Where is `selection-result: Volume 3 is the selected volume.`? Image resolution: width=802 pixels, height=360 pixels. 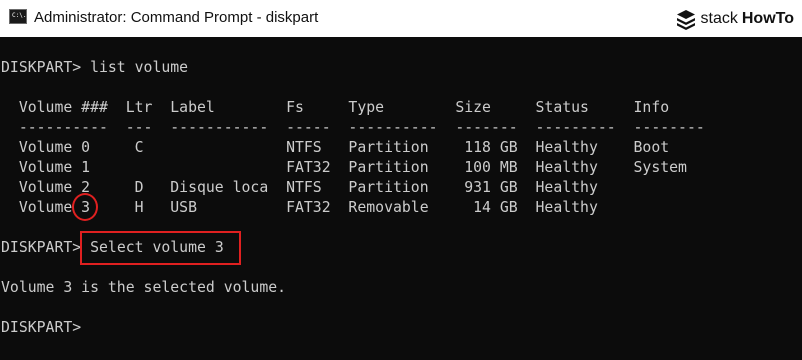 selection-result: Volume 3 is the selected volume. is located at coordinates (144, 287).